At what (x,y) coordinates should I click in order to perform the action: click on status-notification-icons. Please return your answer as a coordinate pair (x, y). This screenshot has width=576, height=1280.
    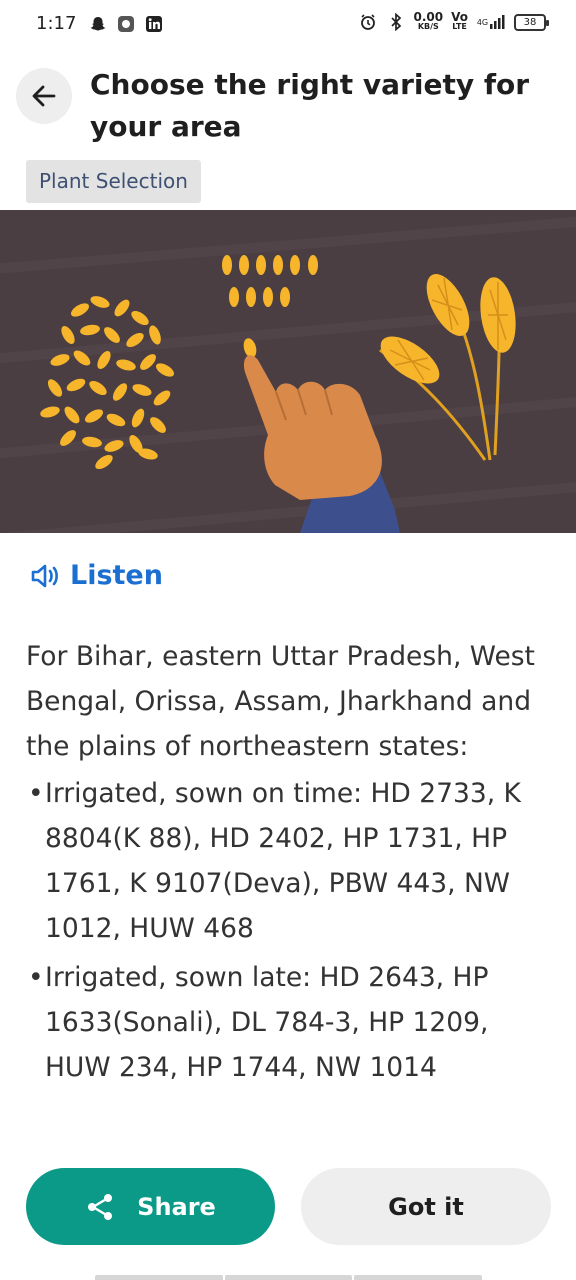
    Looking at the image, I should click on (126, 24).